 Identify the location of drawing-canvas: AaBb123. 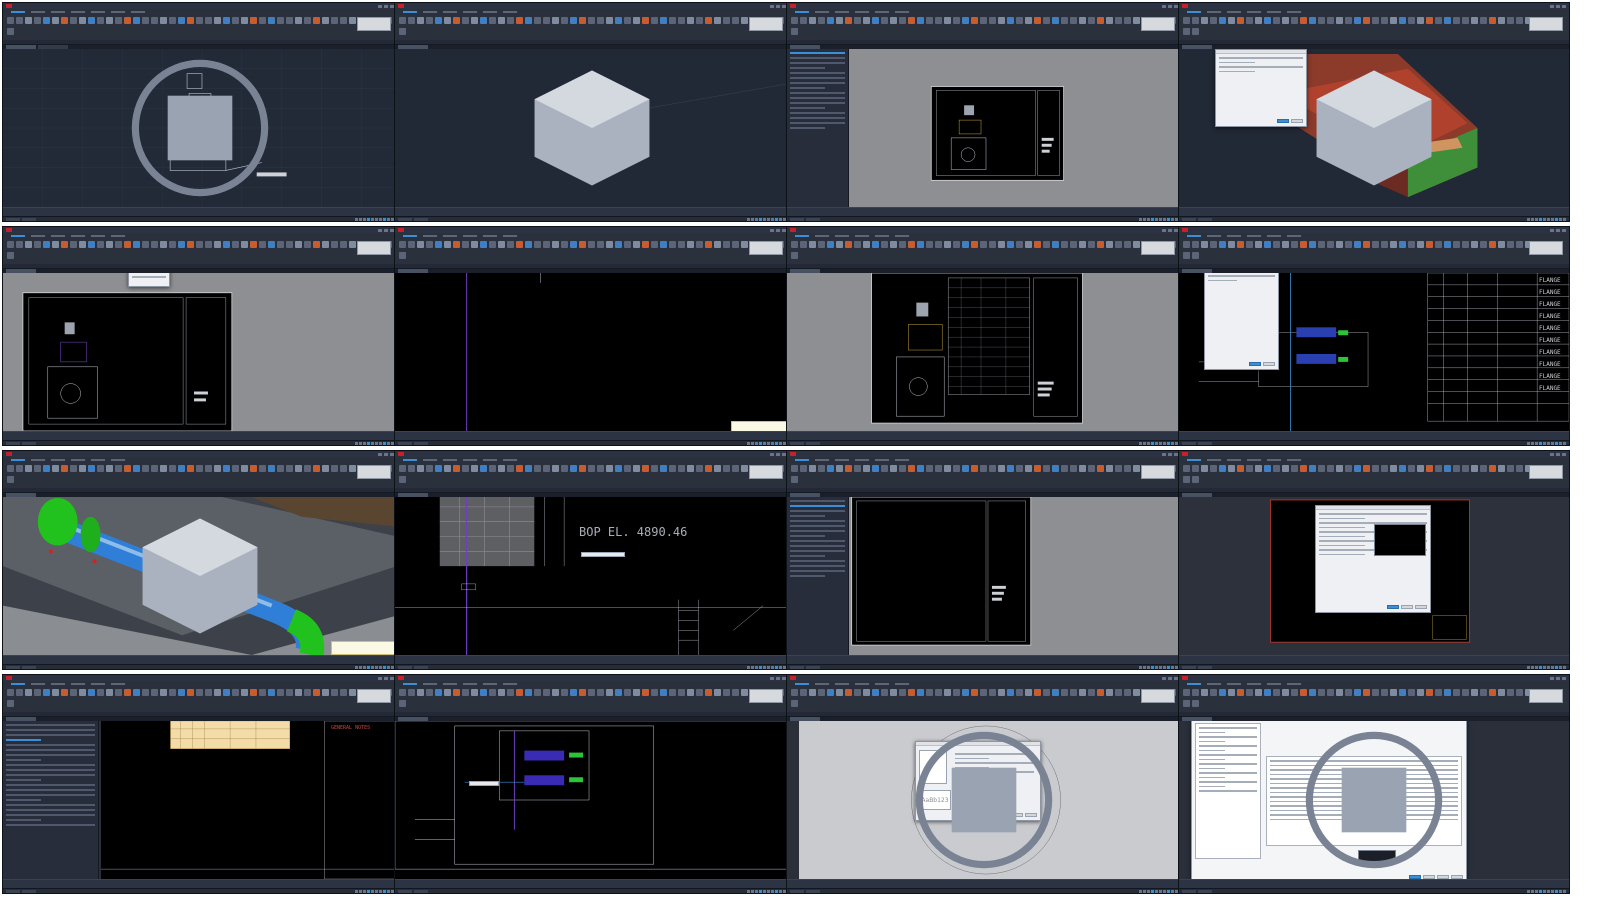
(984, 800).